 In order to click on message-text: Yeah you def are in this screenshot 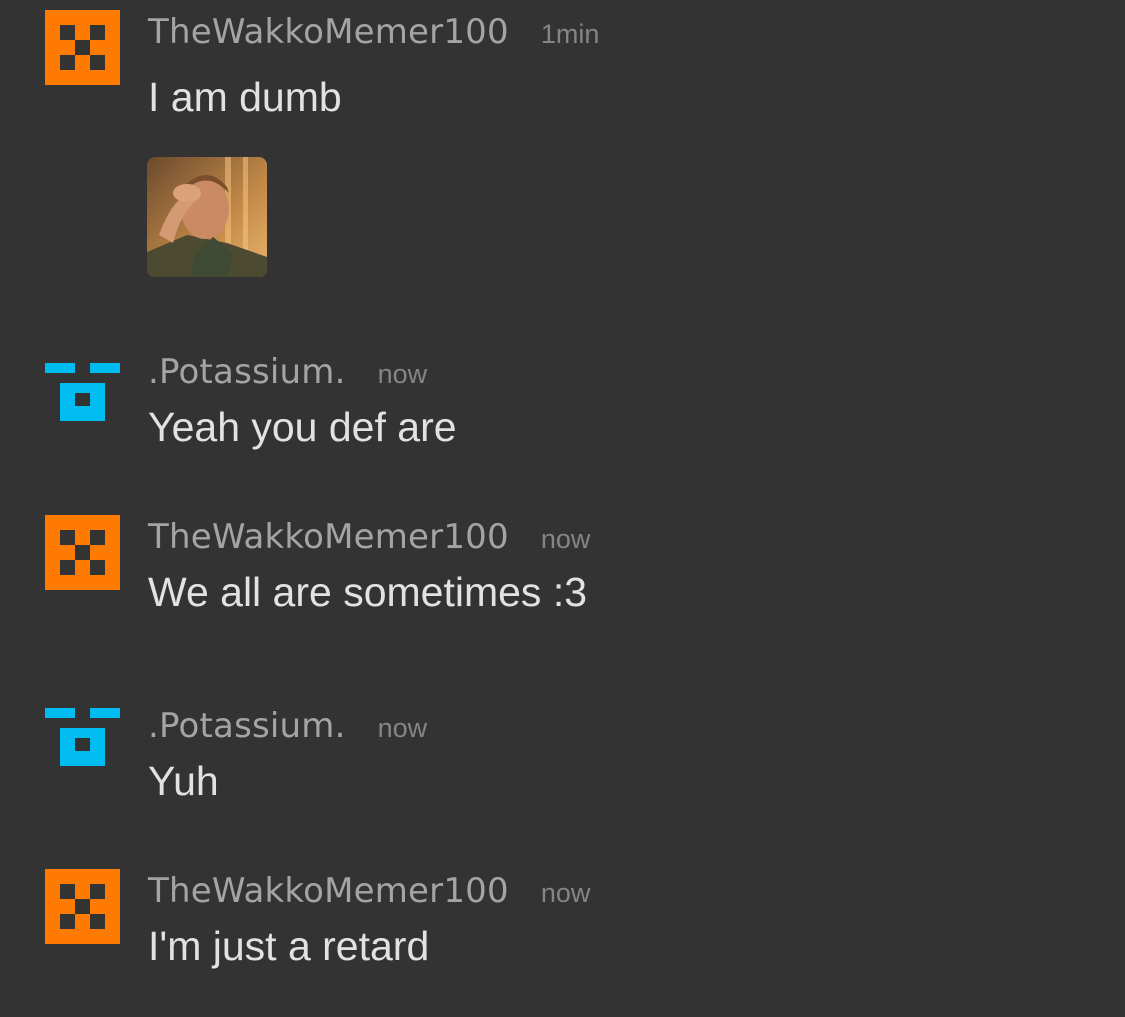, I will do `click(302, 427)`.